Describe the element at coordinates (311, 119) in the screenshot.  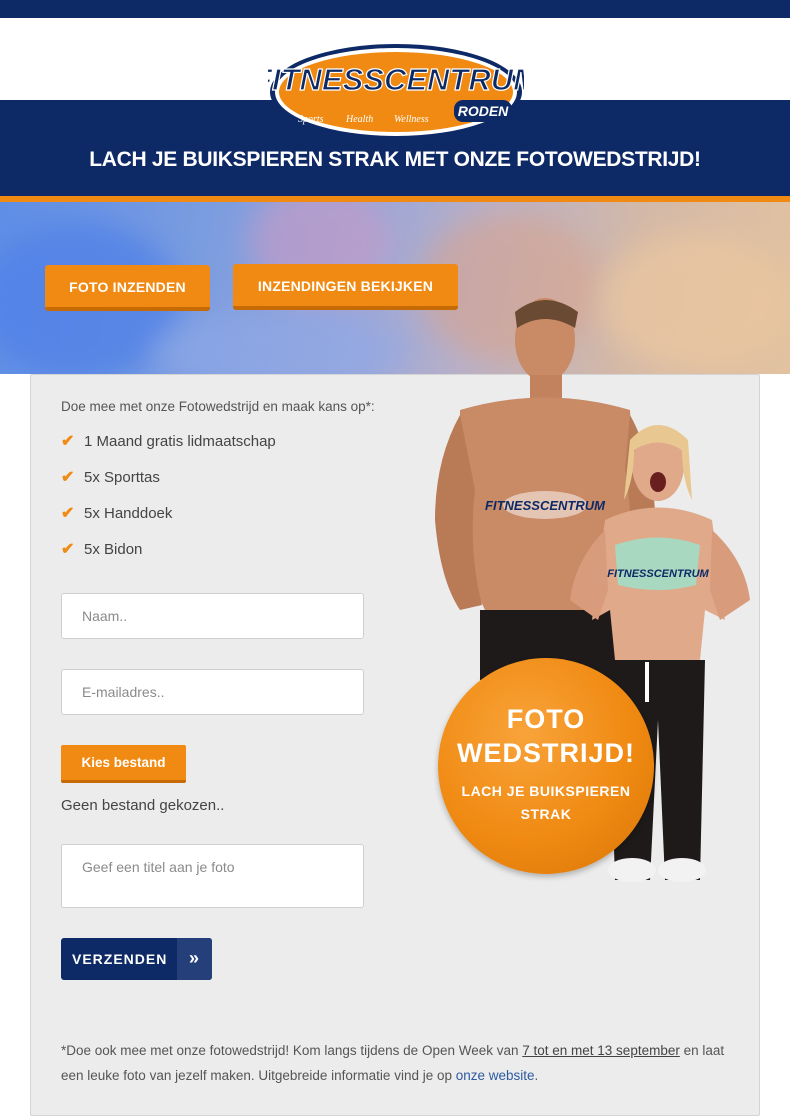
I see `logo-tagline-1: Sports` at that location.